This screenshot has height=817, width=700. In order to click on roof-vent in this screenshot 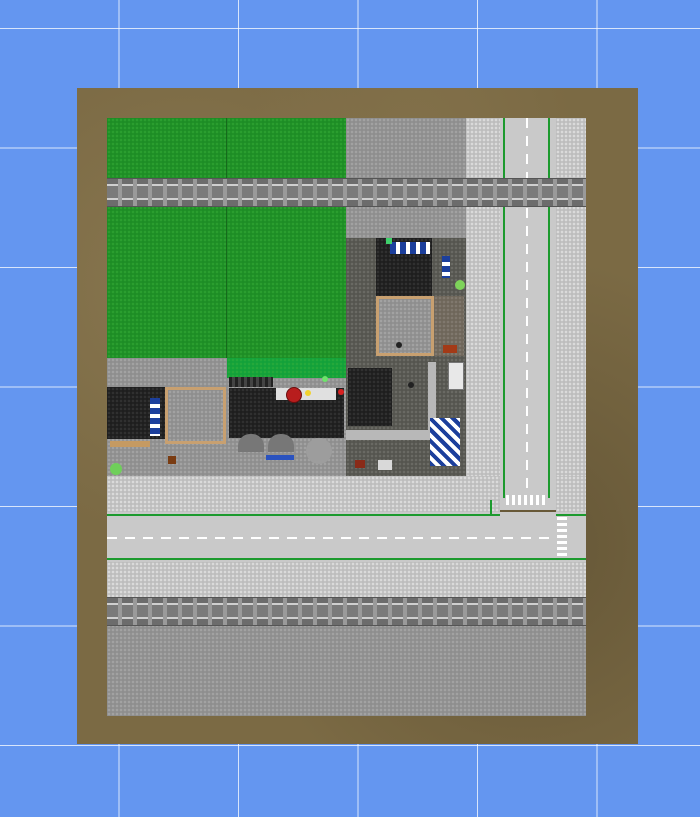, I will do `click(399, 345)`.